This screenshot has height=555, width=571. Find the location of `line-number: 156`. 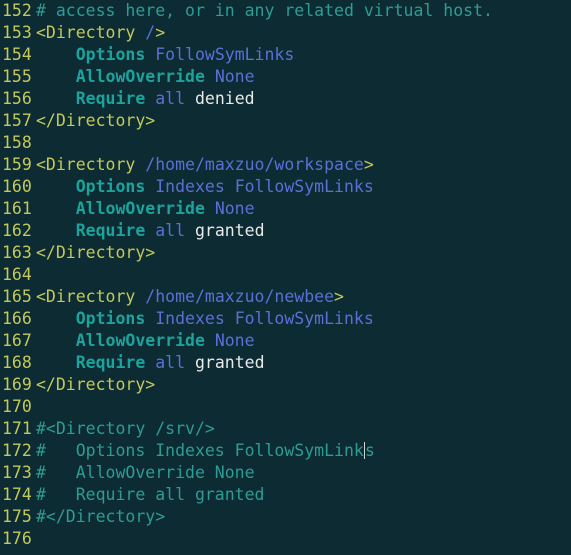

line-number: 156 is located at coordinates (17, 98).